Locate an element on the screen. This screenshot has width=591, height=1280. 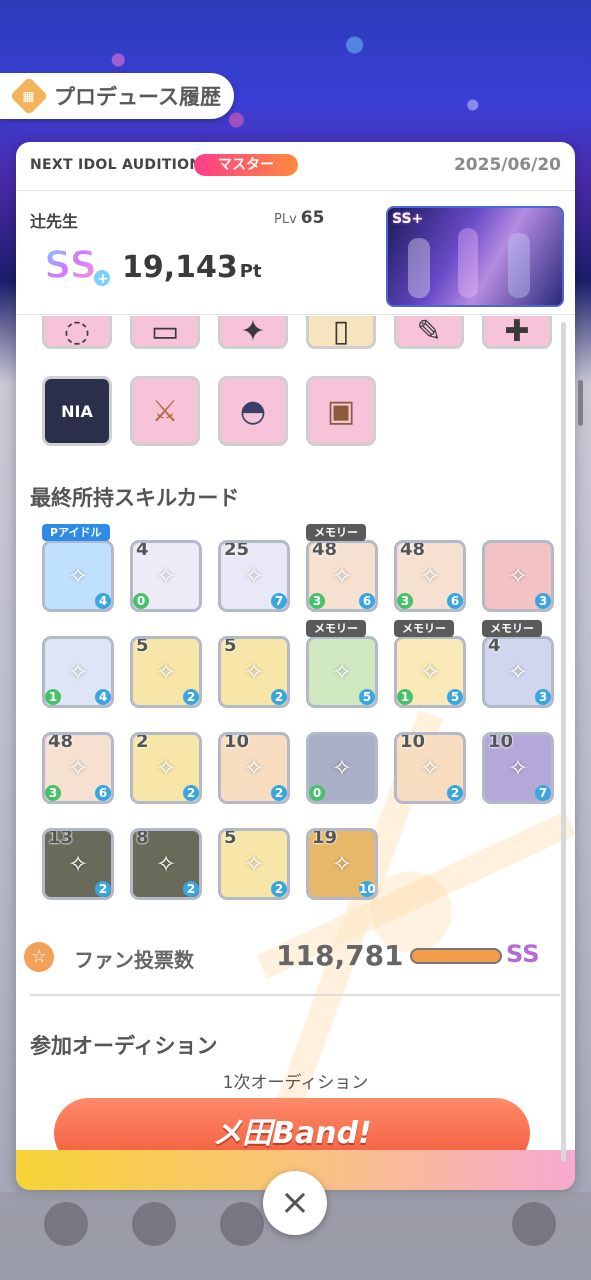
page-title: プロデュース履歴 is located at coordinates (137, 97).